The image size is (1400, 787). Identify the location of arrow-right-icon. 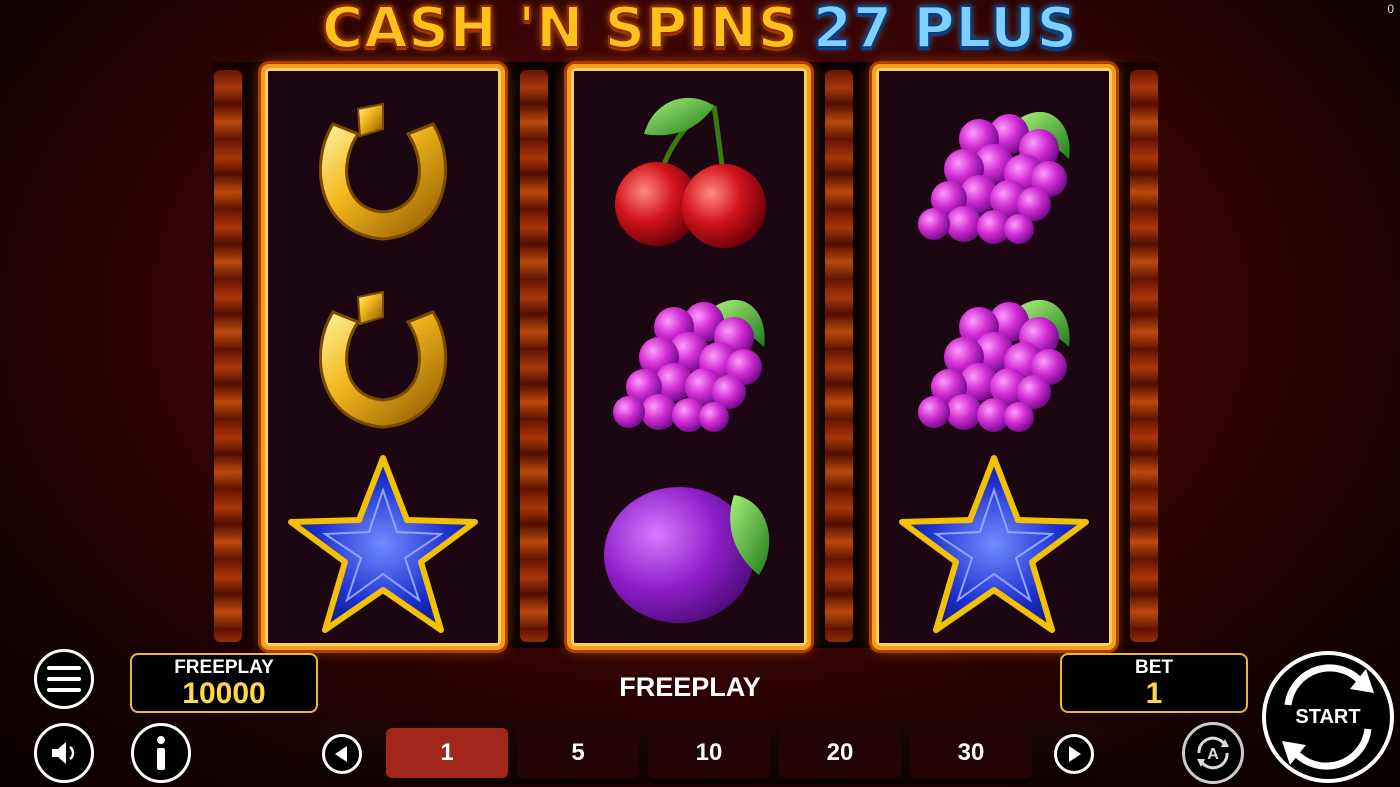
(1075, 754).